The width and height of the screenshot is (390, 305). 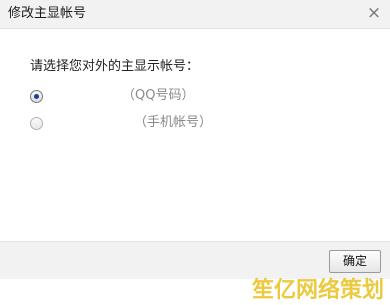 What do you see at coordinates (195, 260) in the screenshot?
I see `dialog-footer: 确定` at bounding box center [195, 260].